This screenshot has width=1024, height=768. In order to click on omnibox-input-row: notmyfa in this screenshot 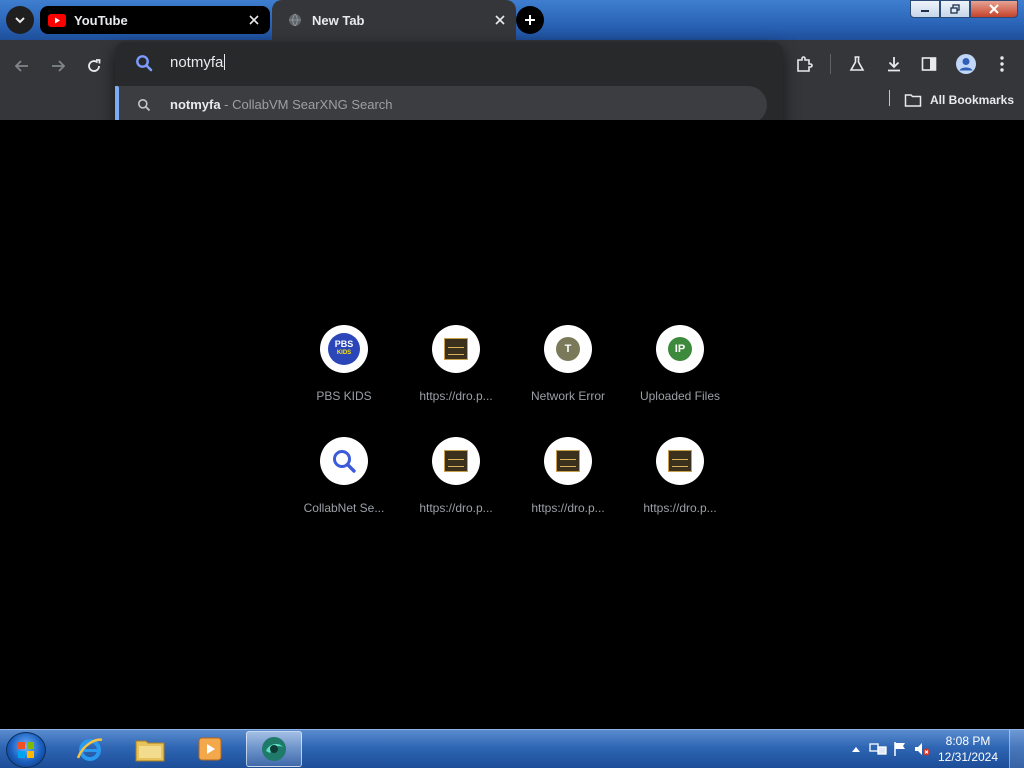, I will do `click(449, 63)`.